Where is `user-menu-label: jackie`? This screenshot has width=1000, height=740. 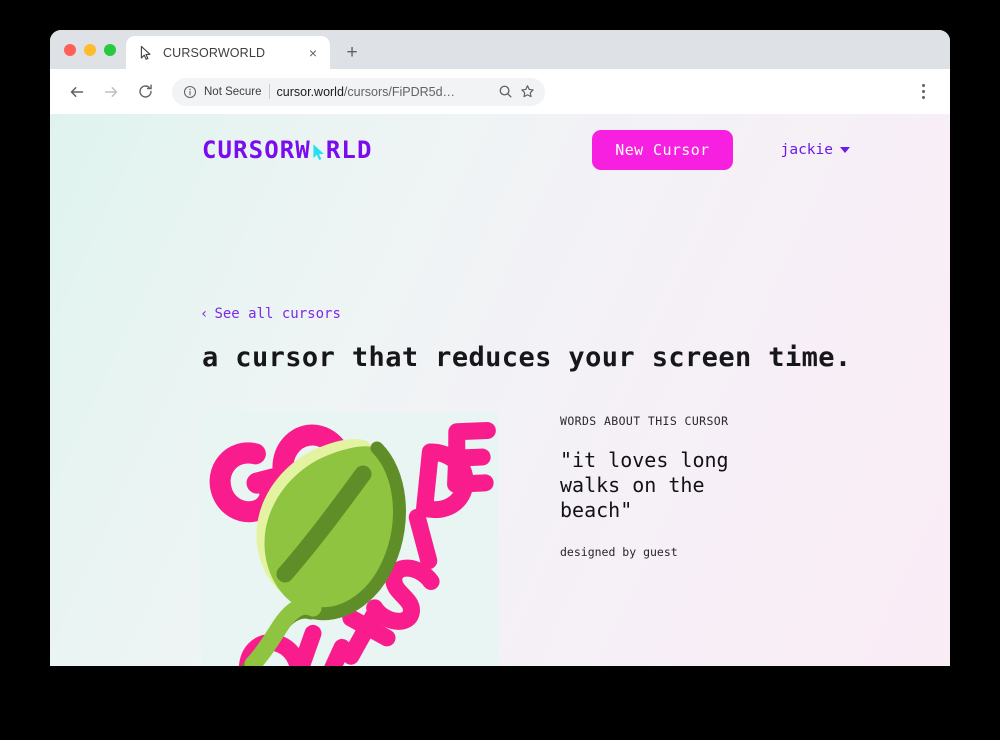
user-menu-label: jackie is located at coordinates (806, 150).